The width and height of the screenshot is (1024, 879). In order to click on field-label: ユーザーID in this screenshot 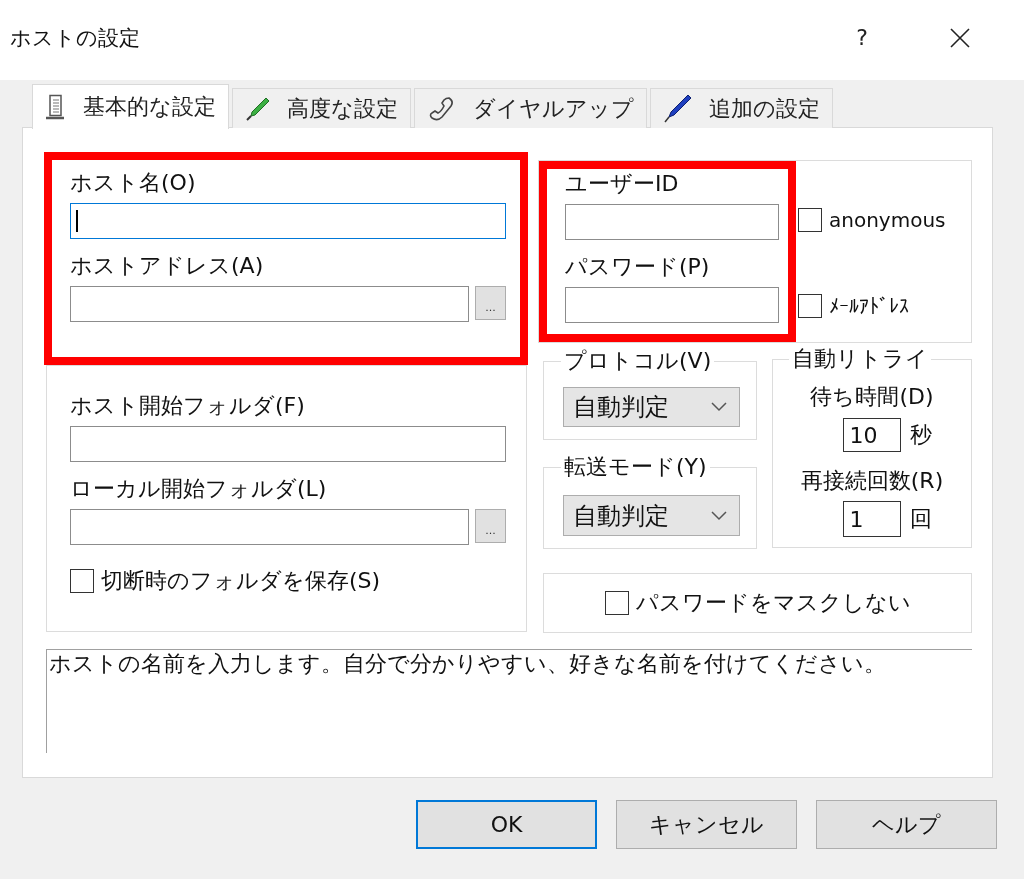, I will do `click(622, 184)`.